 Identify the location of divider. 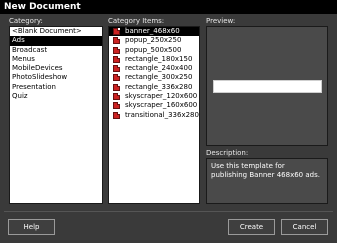
(168, 211).